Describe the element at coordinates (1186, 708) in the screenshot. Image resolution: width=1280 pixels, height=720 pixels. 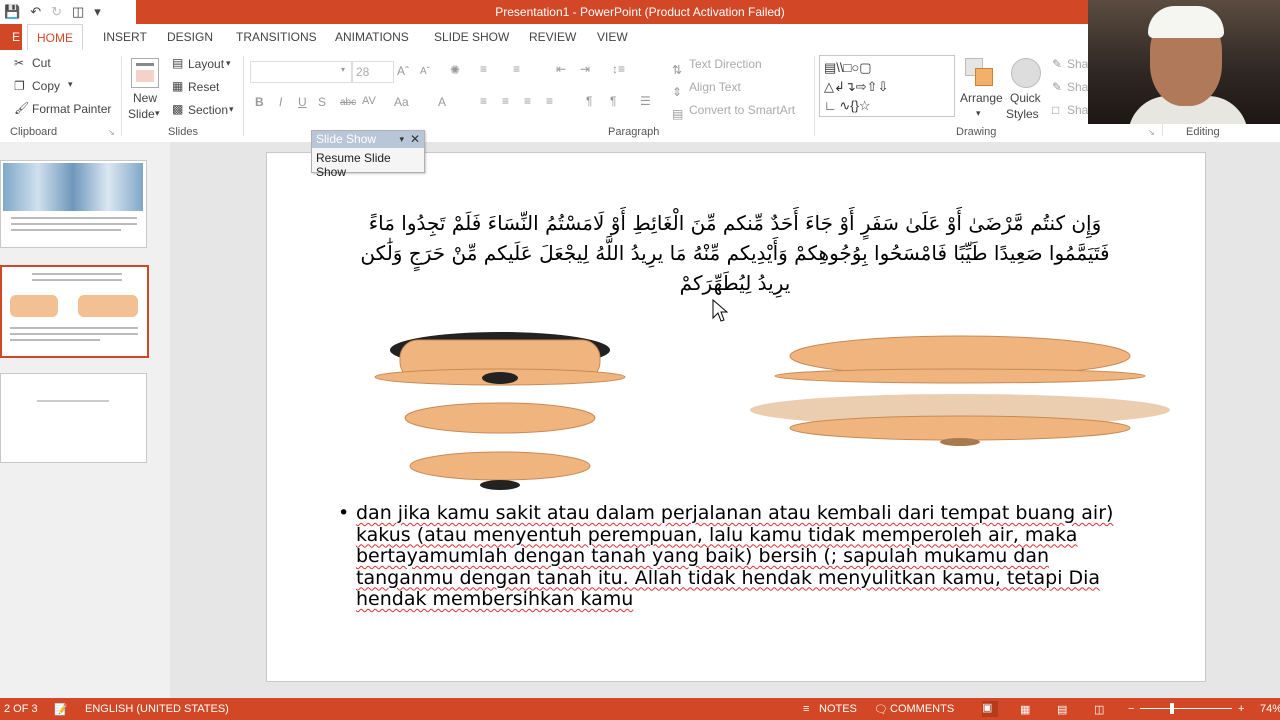
I see `zoom-slider-track` at that location.